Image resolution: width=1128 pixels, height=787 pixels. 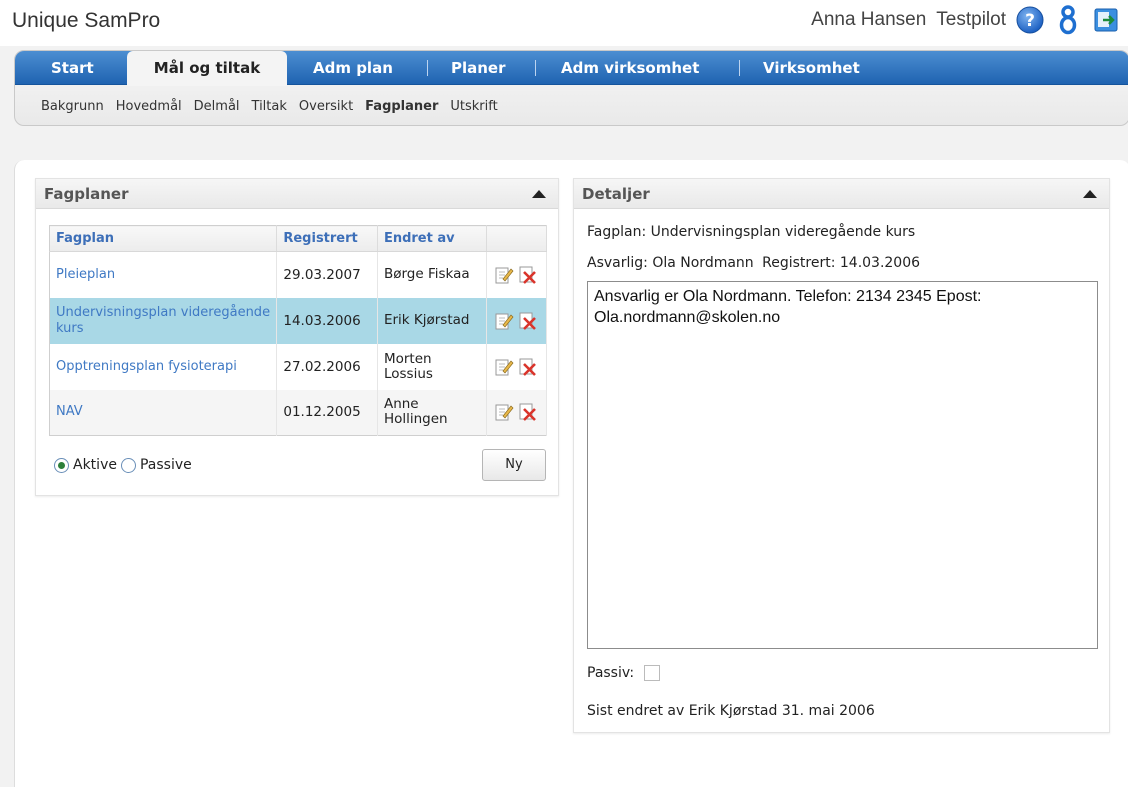 I want to click on fagplaner-header: Fagplaner, so click(x=297, y=194).